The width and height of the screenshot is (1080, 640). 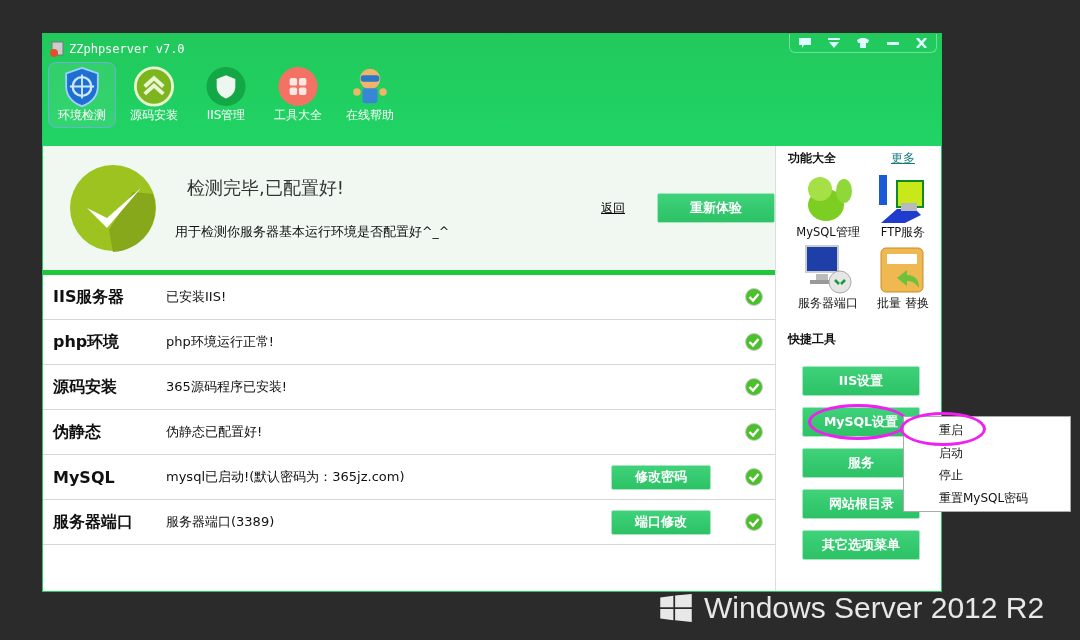 What do you see at coordinates (87, 342) in the screenshot?
I see `check-name: php环境` at bounding box center [87, 342].